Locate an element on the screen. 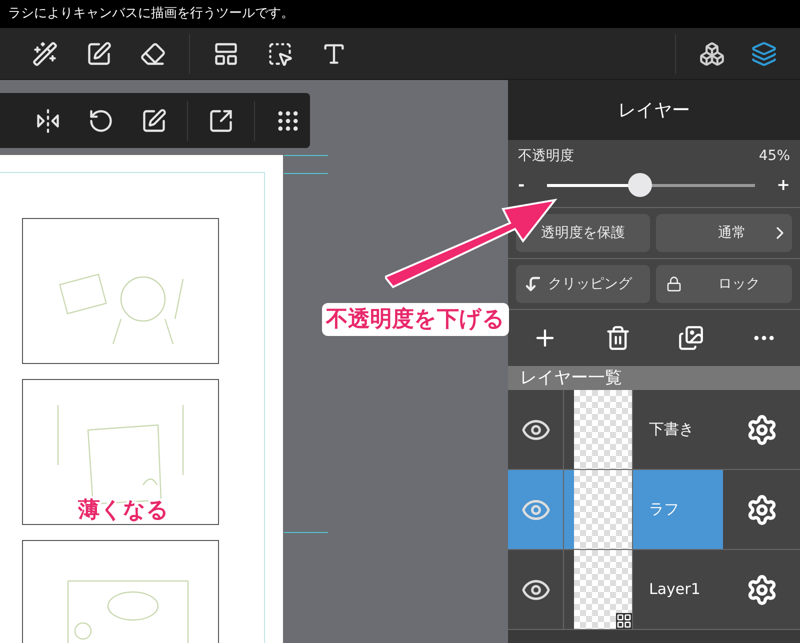 Image resolution: width=800 pixels, height=643 pixels. layer-name: ラフ is located at coordinates (664, 509).